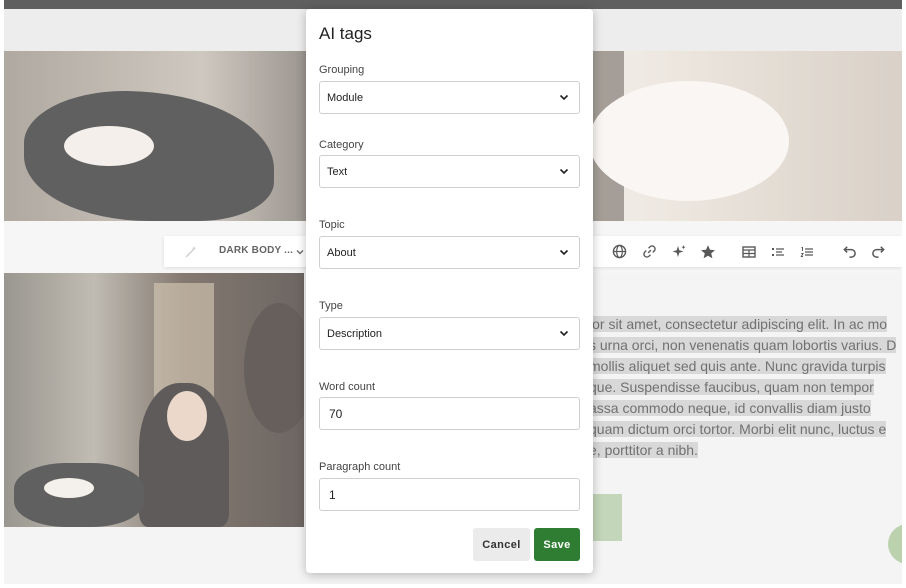  What do you see at coordinates (501, 544) in the screenshot?
I see `cancel-button: Cancel` at bounding box center [501, 544].